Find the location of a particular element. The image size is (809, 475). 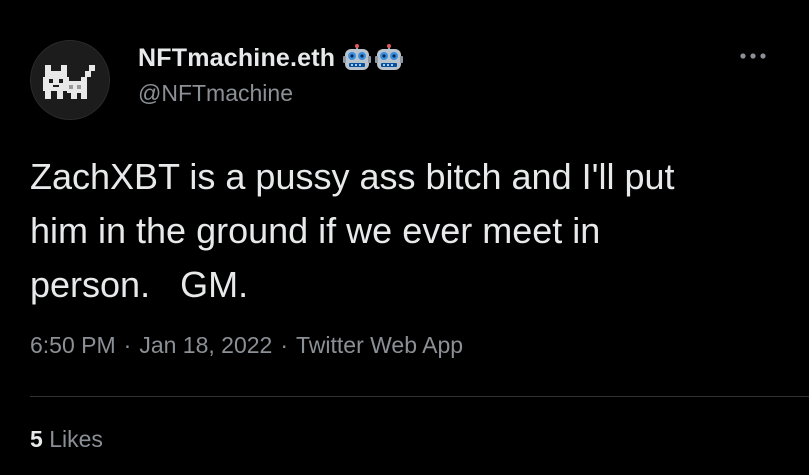

avatar is located at coordinates (70, 80).